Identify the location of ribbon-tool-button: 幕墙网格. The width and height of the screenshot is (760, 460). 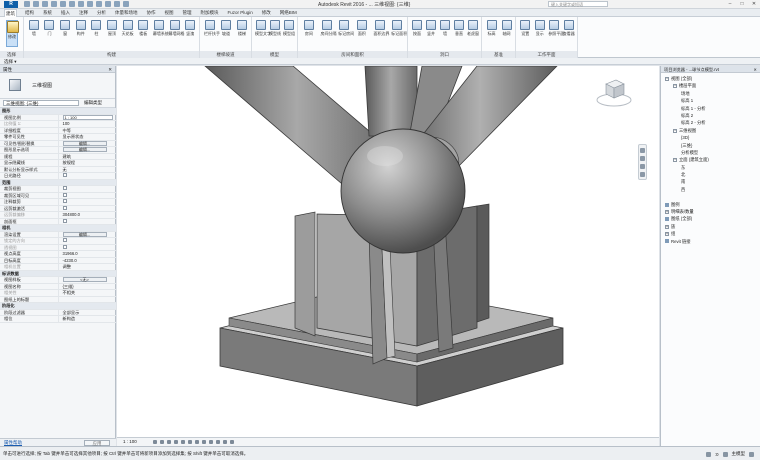
(177, 28).